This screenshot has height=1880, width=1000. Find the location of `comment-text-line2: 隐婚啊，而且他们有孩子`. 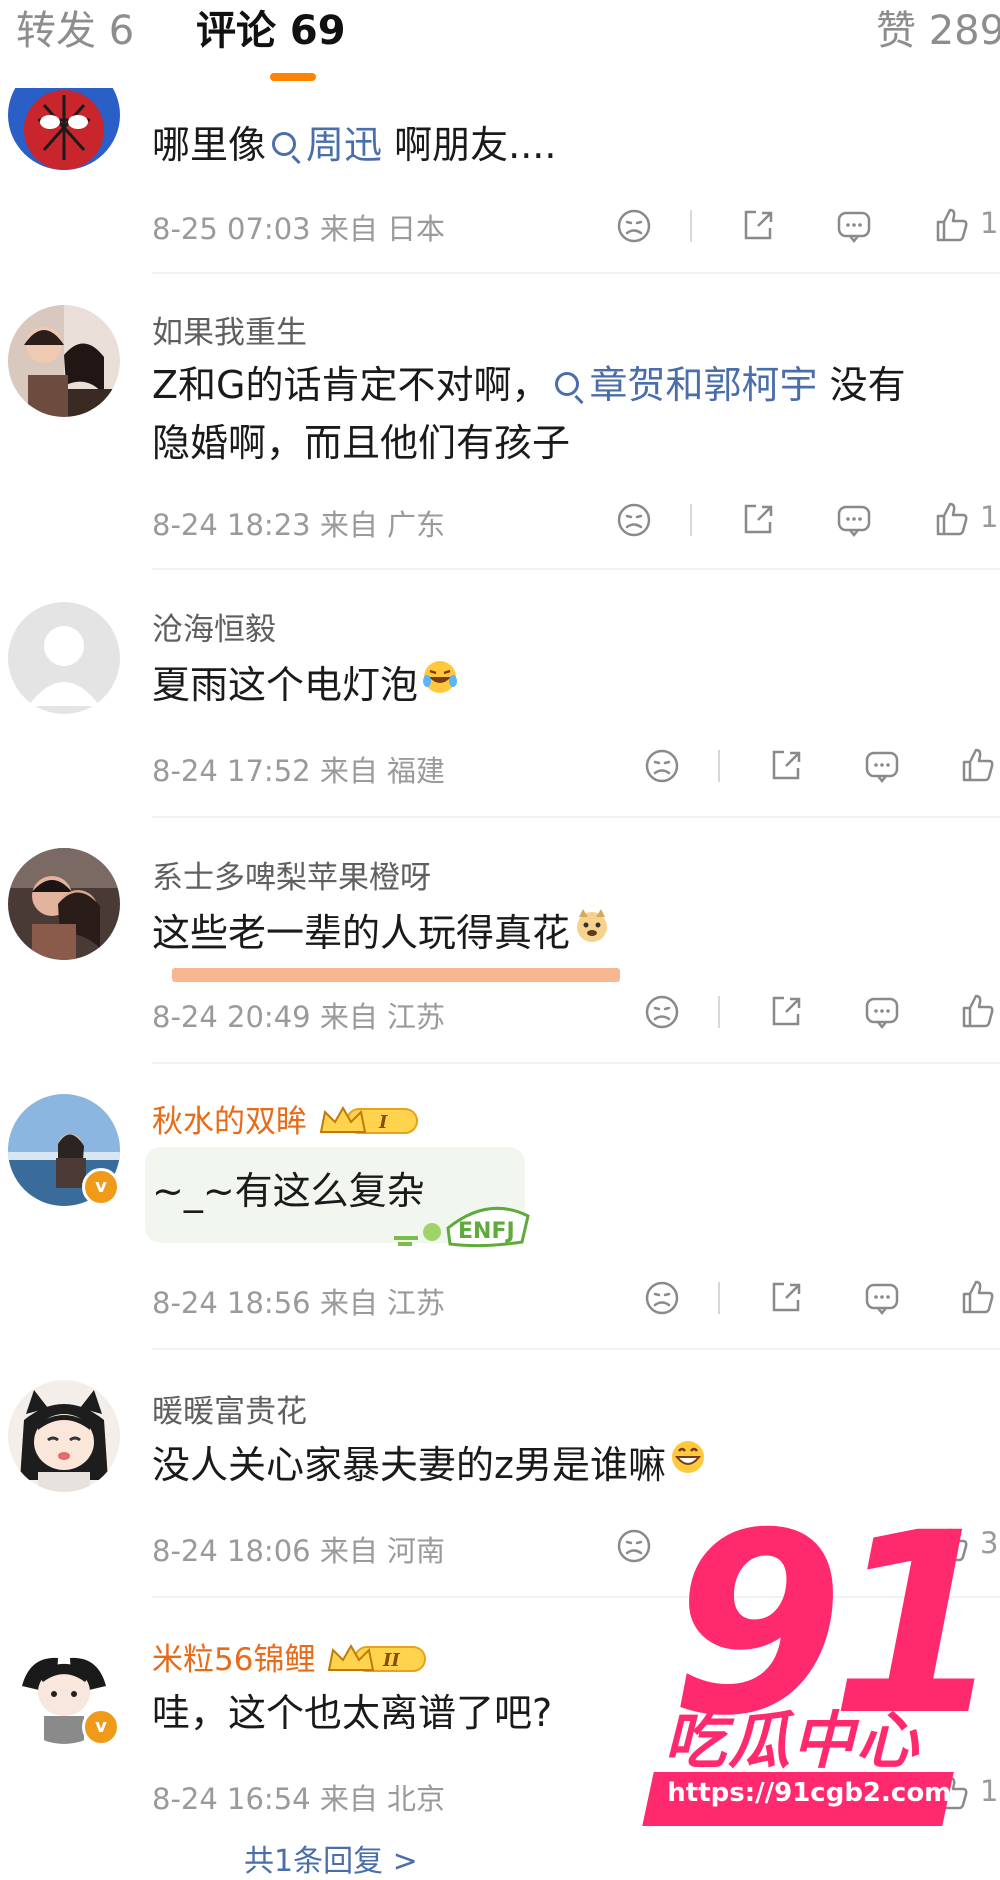

comment-text-line2: 隐婚啊，而且他们有孩子 is located at coordinates (361, 443).